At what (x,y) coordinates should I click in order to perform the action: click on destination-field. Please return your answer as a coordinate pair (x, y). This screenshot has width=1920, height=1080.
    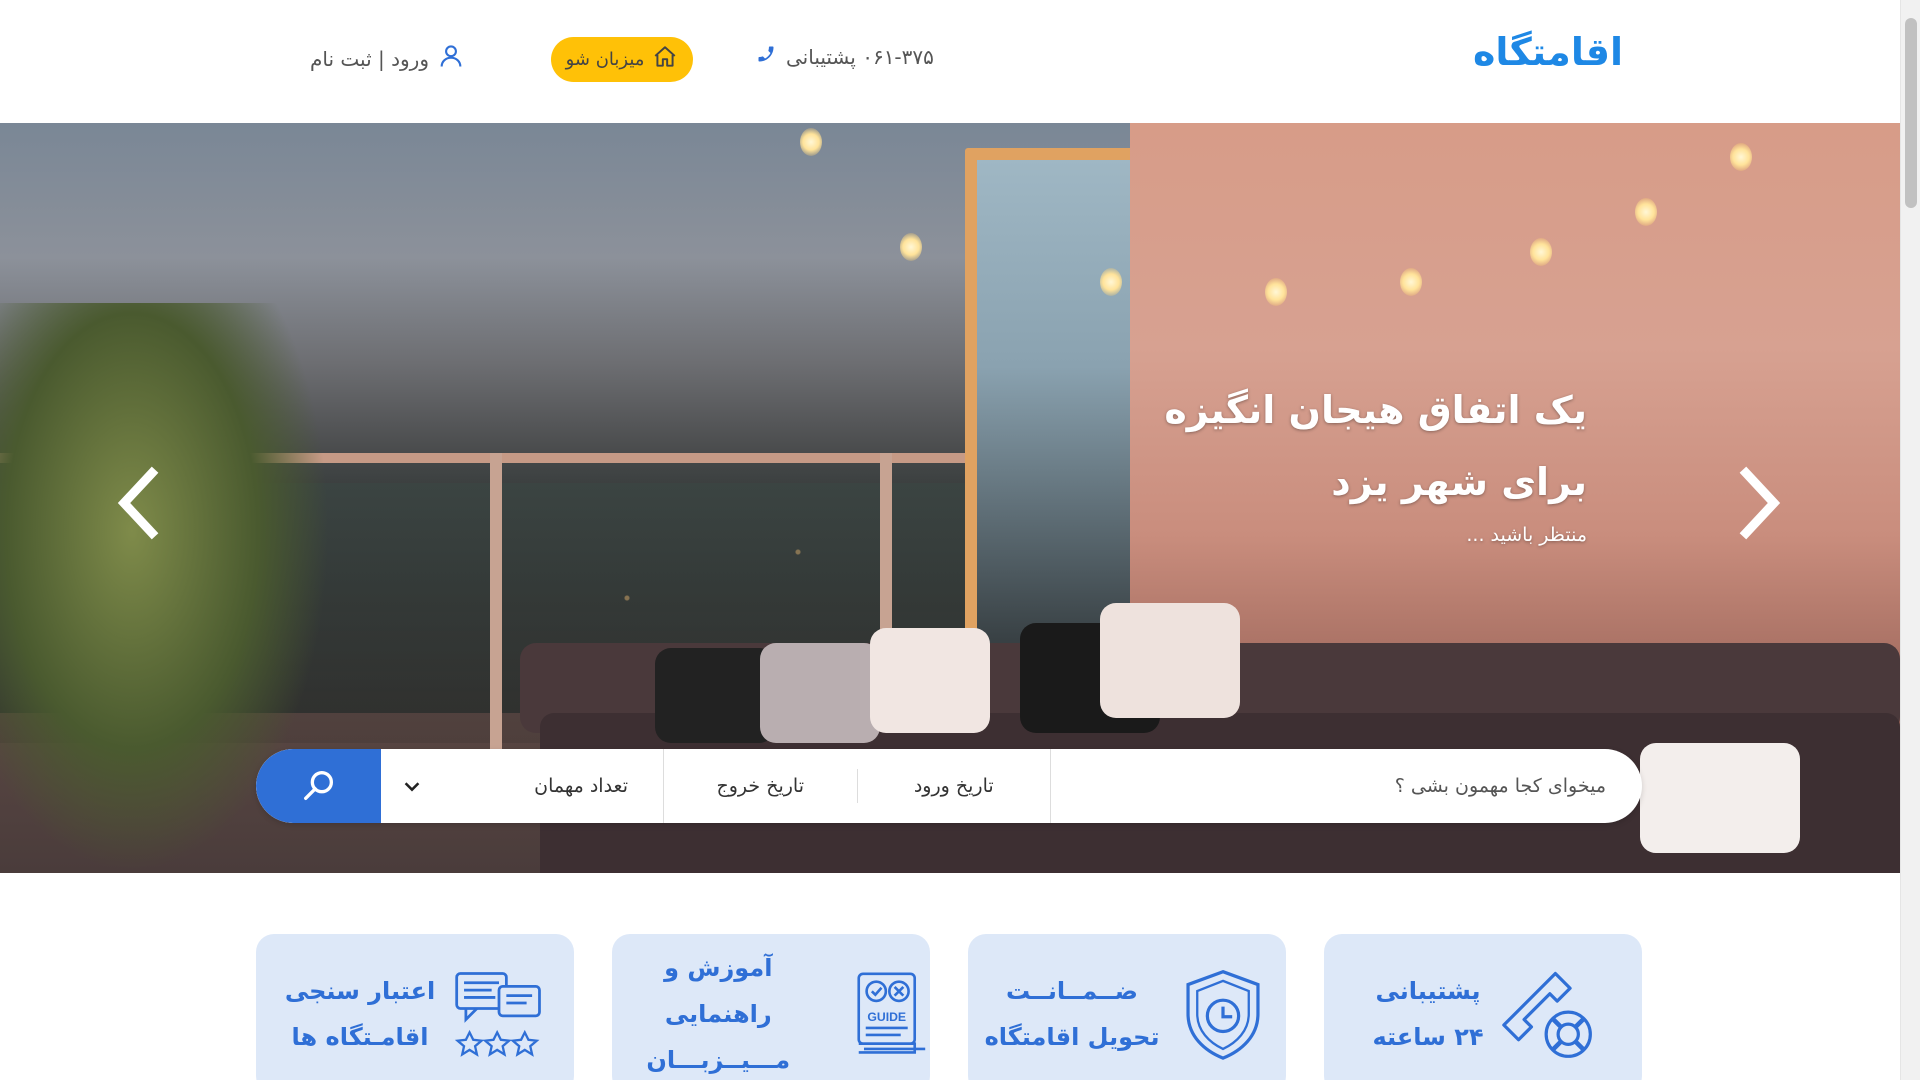
    Looking at the image, I should click on (1346, 786).